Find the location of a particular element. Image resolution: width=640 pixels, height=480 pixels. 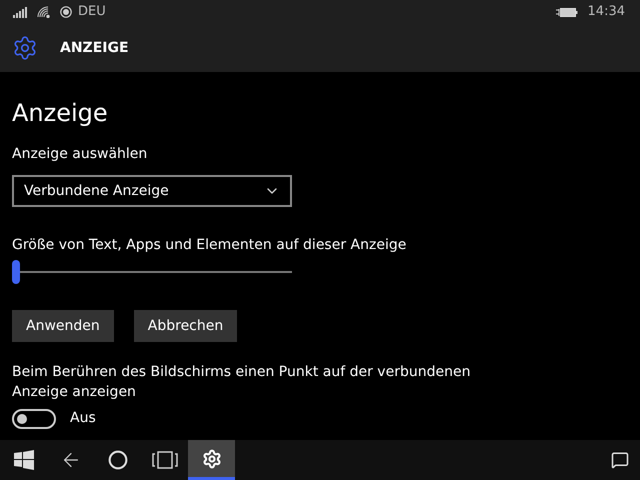

slider-thumb is located at coordinates (16, 272).